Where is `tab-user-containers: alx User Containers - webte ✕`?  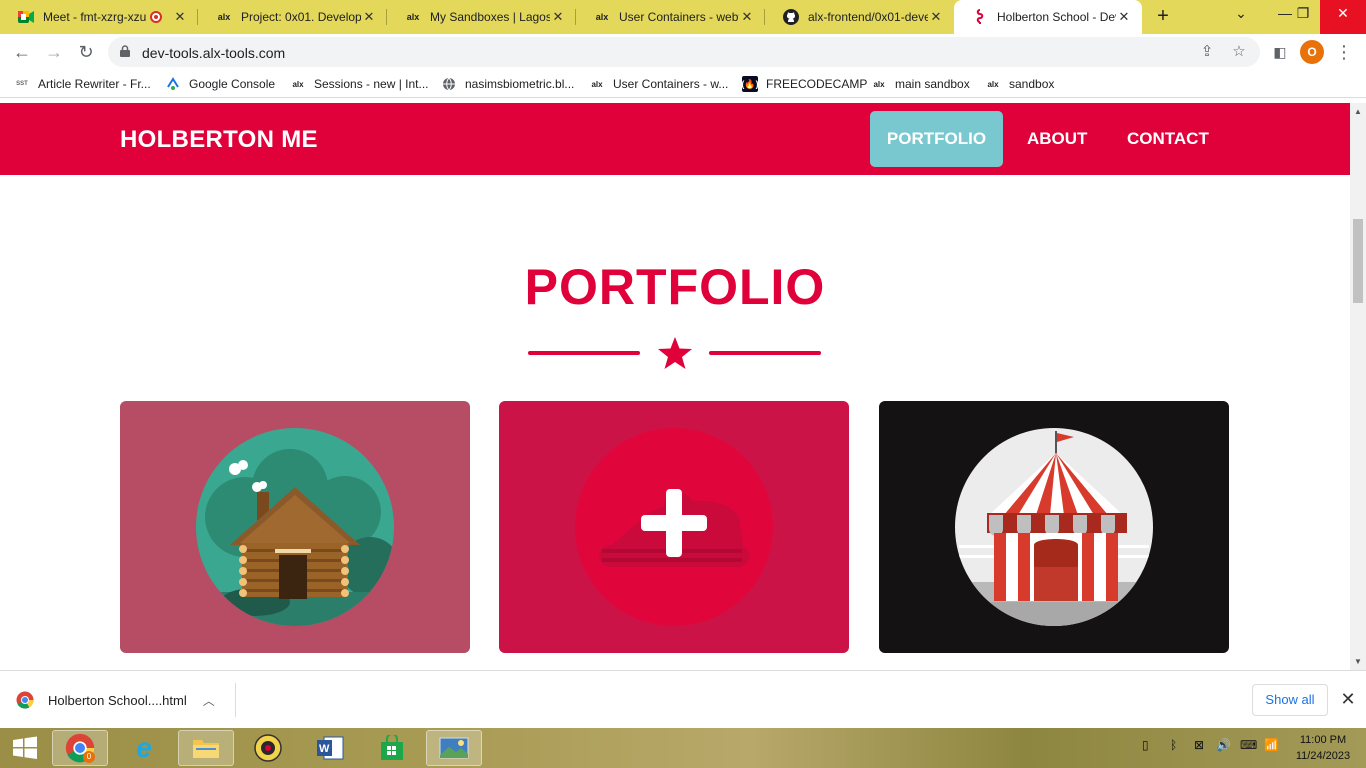 tab-user-containers: alx User Containers - webte ✕ is located at coordinates (670, 17).